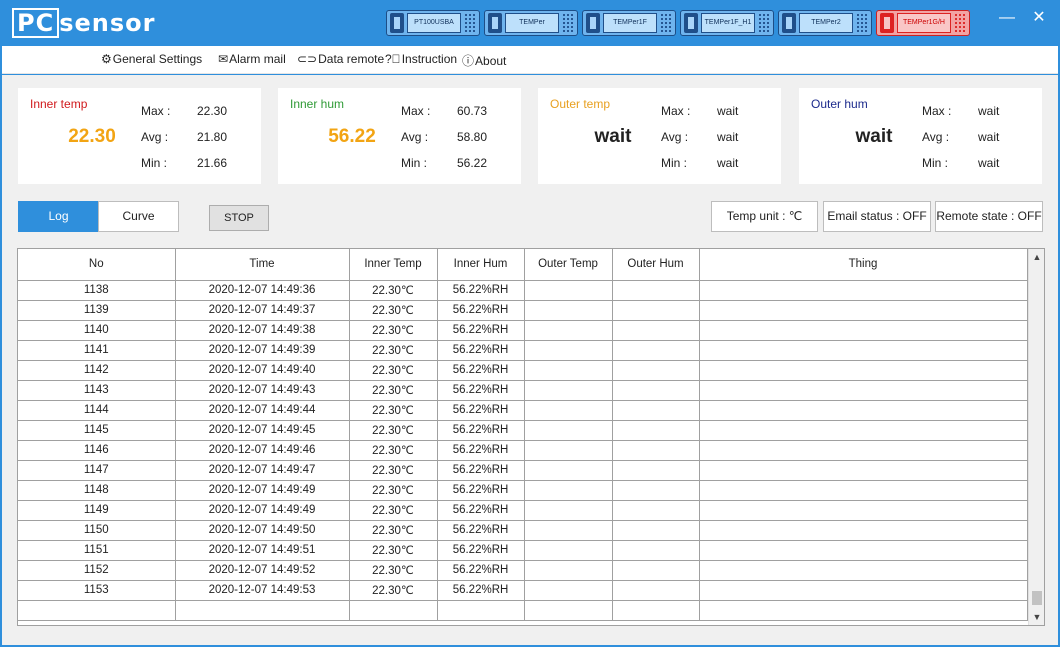 The image size is (1060, 647). Describe the element at coordinates (1007, 18) in the screenshot. I see `minimize-button: —` at that location.